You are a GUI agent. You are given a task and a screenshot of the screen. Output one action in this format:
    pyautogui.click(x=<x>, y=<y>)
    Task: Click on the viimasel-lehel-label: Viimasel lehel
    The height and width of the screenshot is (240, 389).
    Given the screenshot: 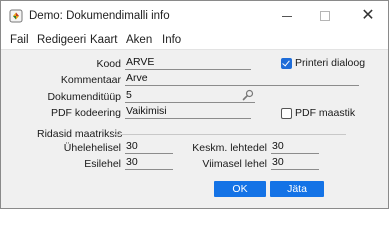 What is the action you would take?
    pyautogui.click(x=234, y=164)
    